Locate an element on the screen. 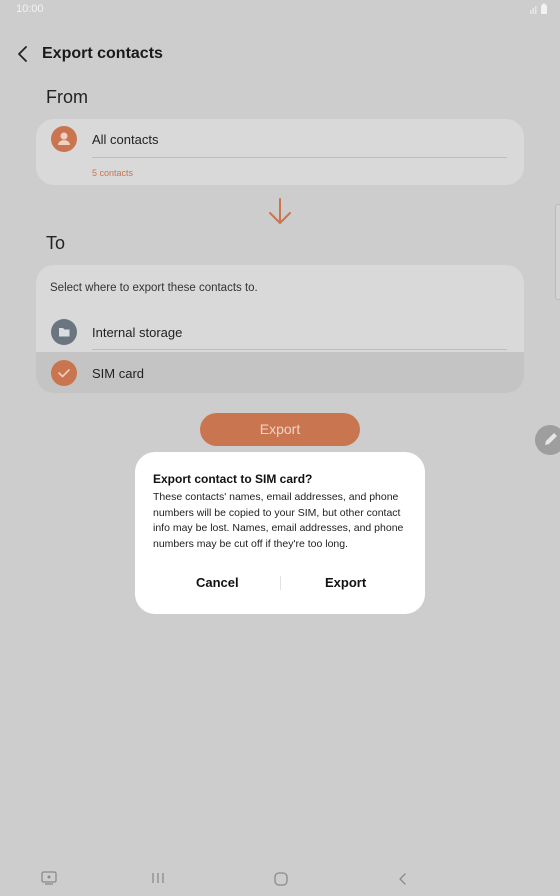 This screenshot has height=896, width=560. contacts-count: 5 contacts is located at coordinates (113, 173).